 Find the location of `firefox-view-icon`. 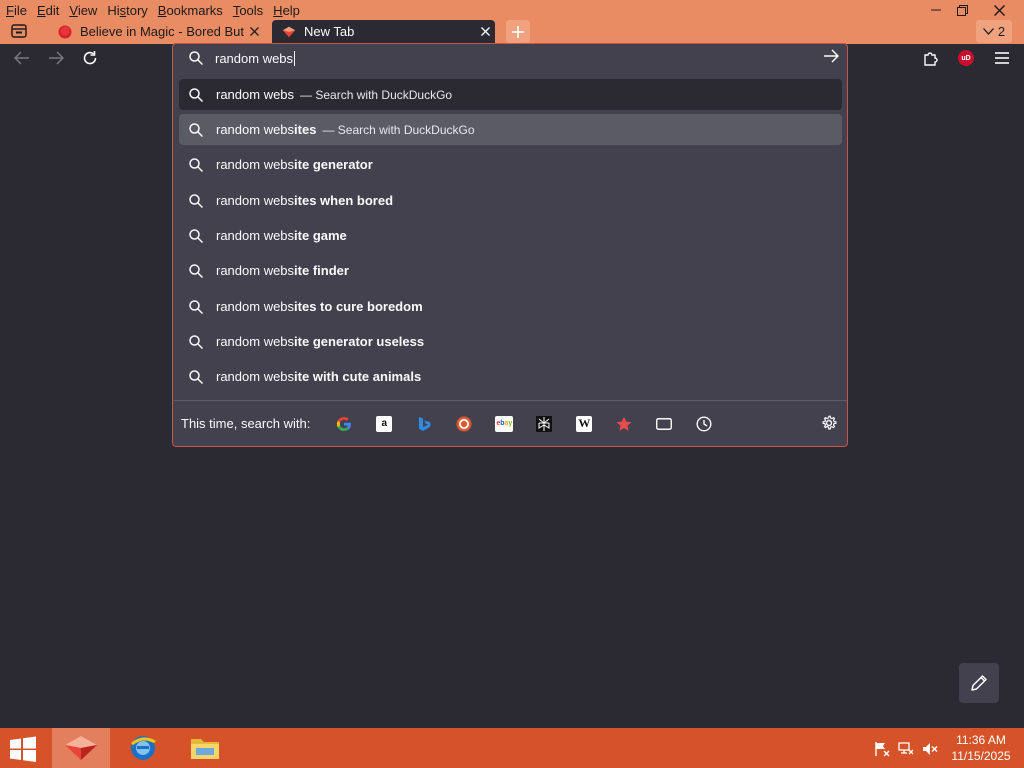

firefox-view-icon is located at coordinates (19, 31).